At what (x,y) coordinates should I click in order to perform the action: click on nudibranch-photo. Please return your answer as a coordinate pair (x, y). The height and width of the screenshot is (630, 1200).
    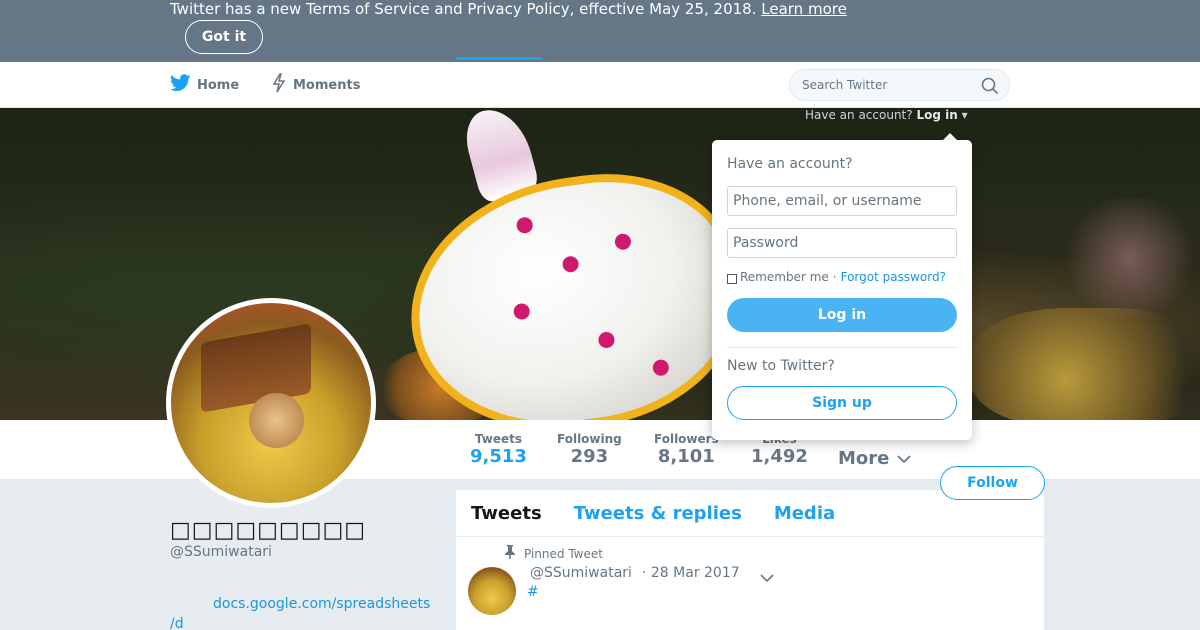
    Looking at the image, I should click on (575, 288).